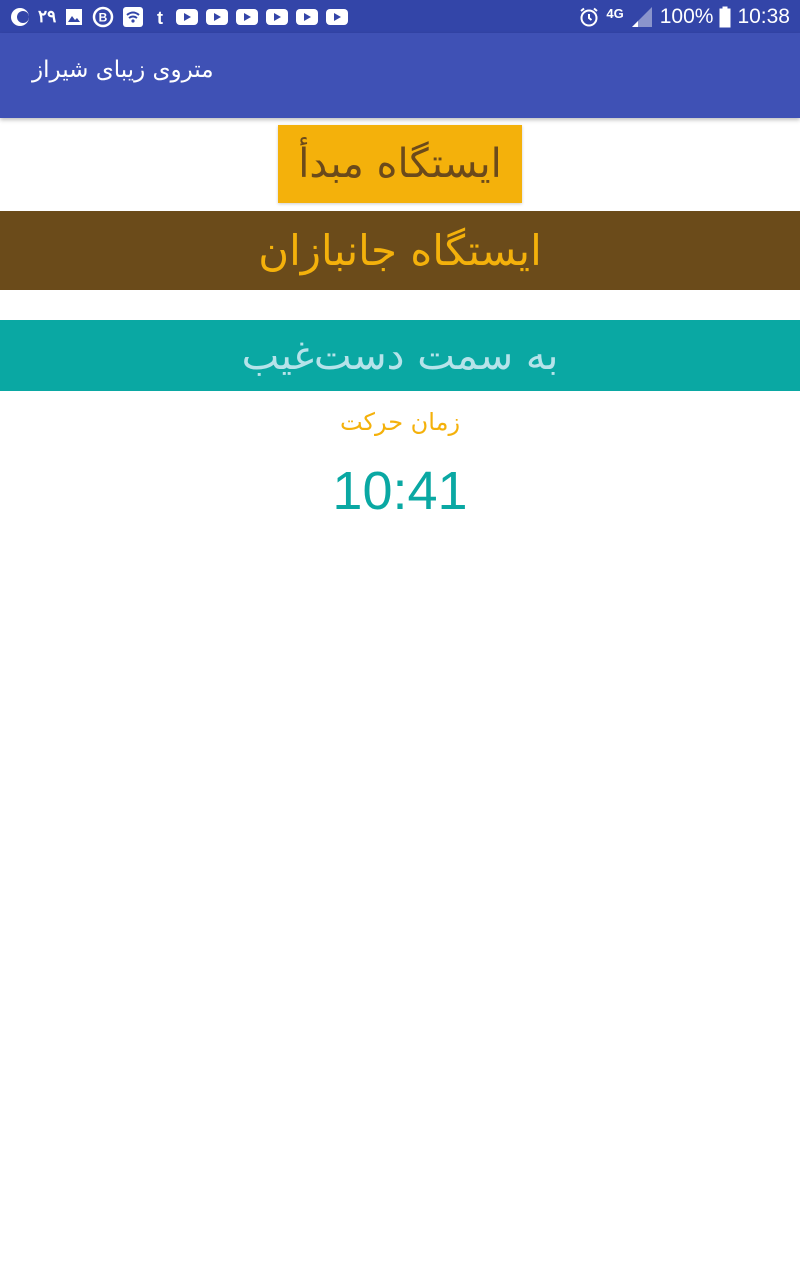  I want to click on network-type: 4G, so click(615, 13).